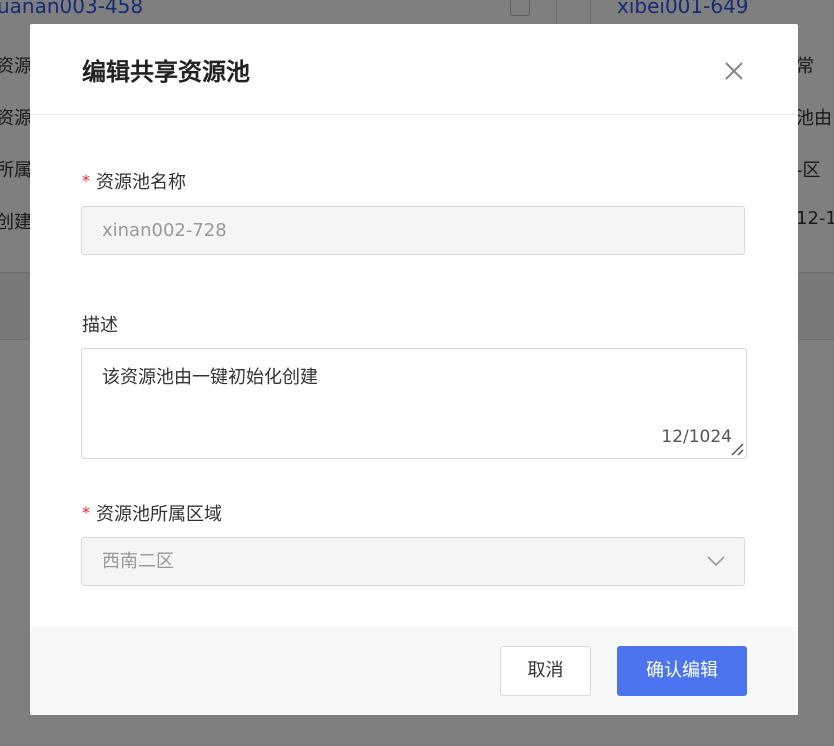  What do you see at coordinates (414, 69) in the screenshot?
I see `dialog-header: 编辑共享资源池` at bounding box center [414, 69].